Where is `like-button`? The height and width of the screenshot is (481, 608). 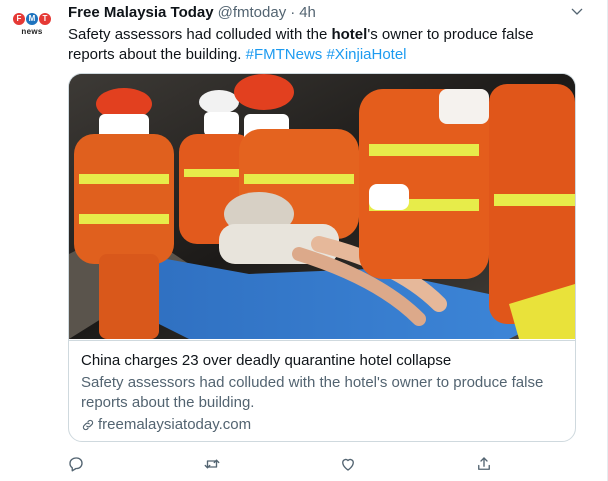
like-button is located at coordinates (348, 464).